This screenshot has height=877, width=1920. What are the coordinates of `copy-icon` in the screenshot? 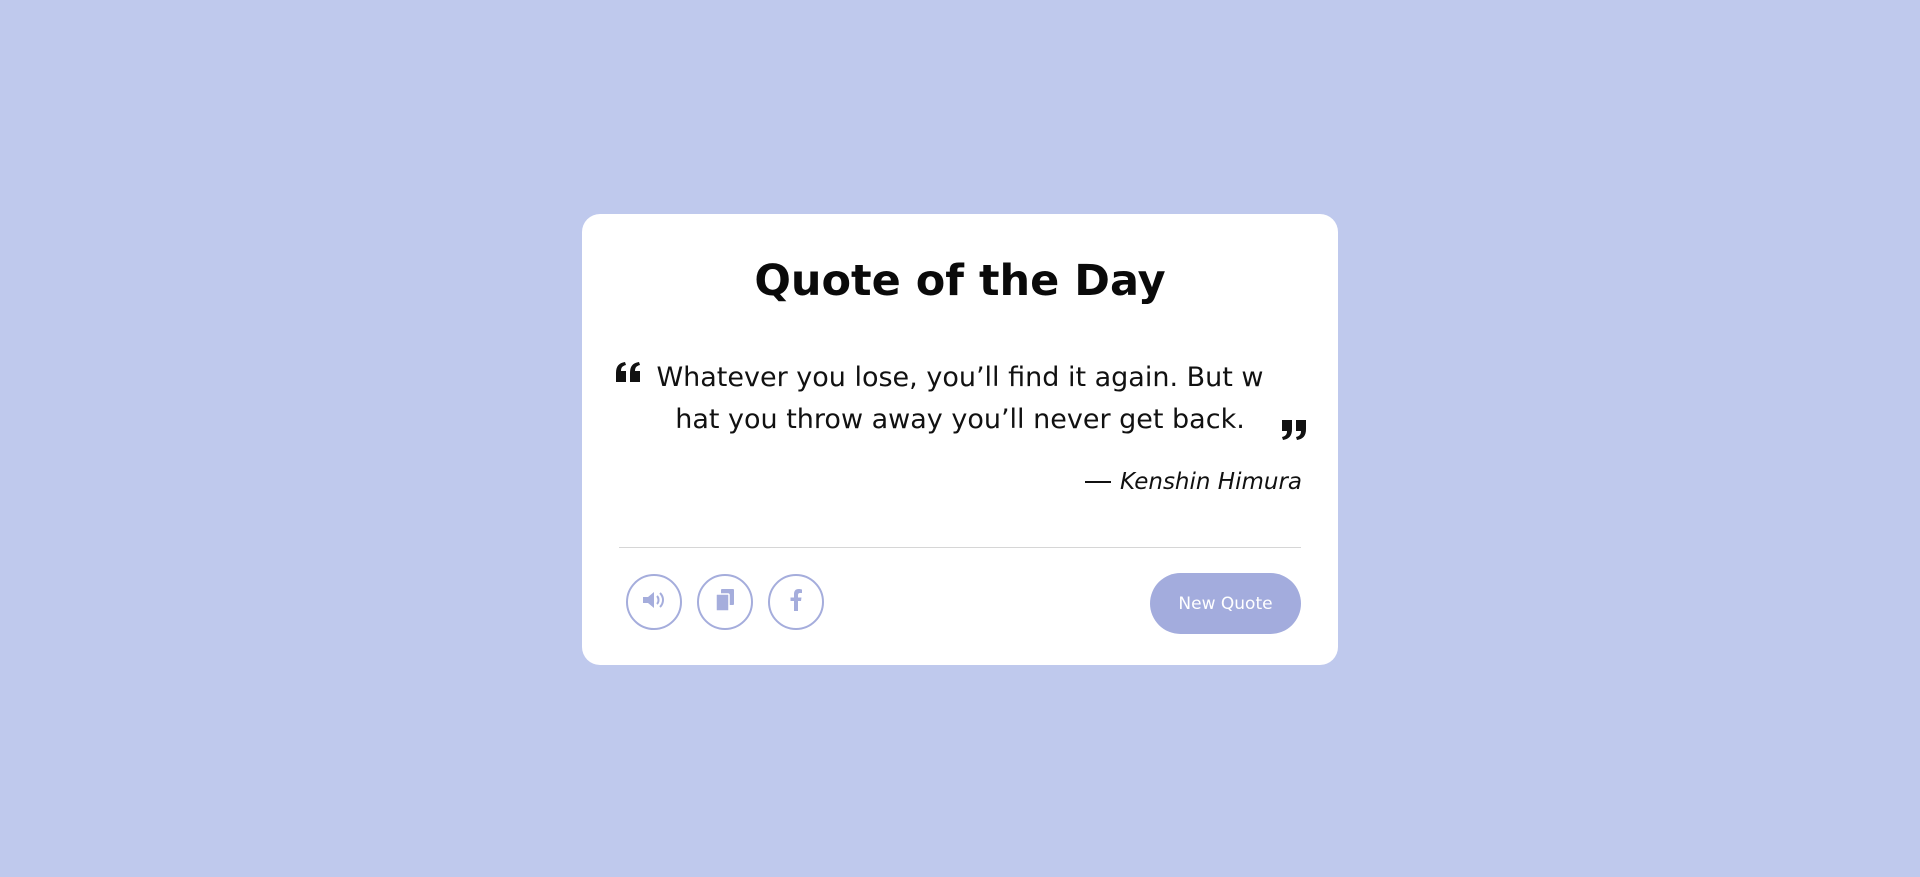 It's located at (725, 602).